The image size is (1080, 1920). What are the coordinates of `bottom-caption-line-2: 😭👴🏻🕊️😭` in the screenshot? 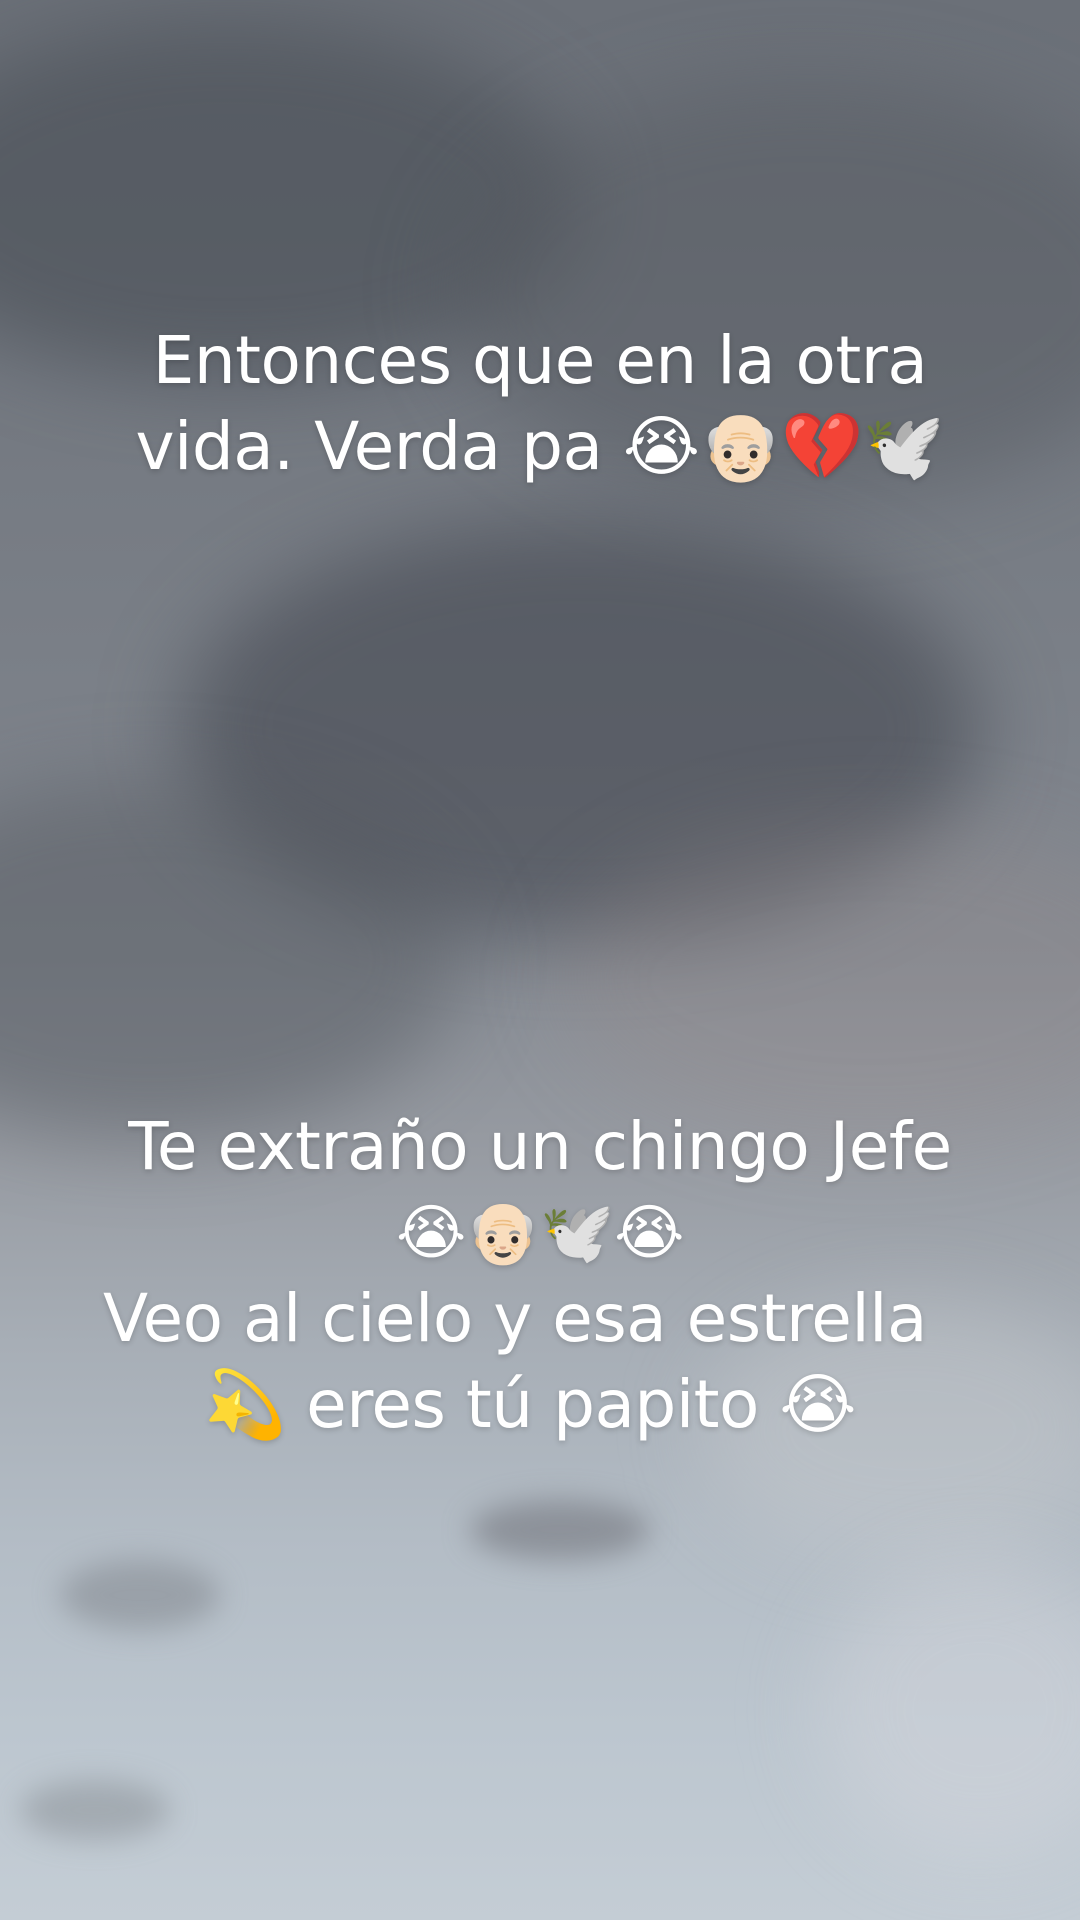 It's located at (540, 1233).